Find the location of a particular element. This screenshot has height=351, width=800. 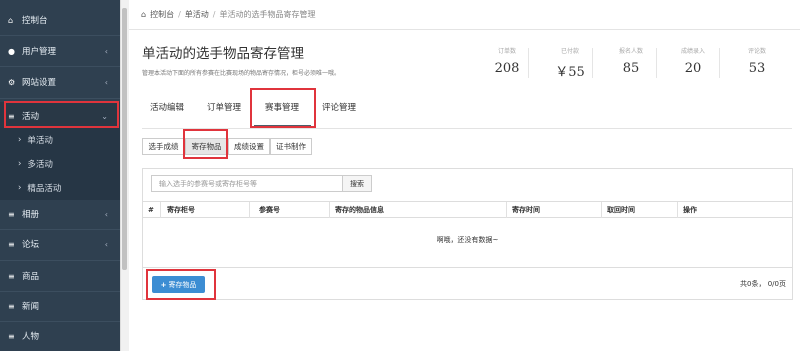

dashboard-icon: ⌂ is located at coordinates (11, 20).